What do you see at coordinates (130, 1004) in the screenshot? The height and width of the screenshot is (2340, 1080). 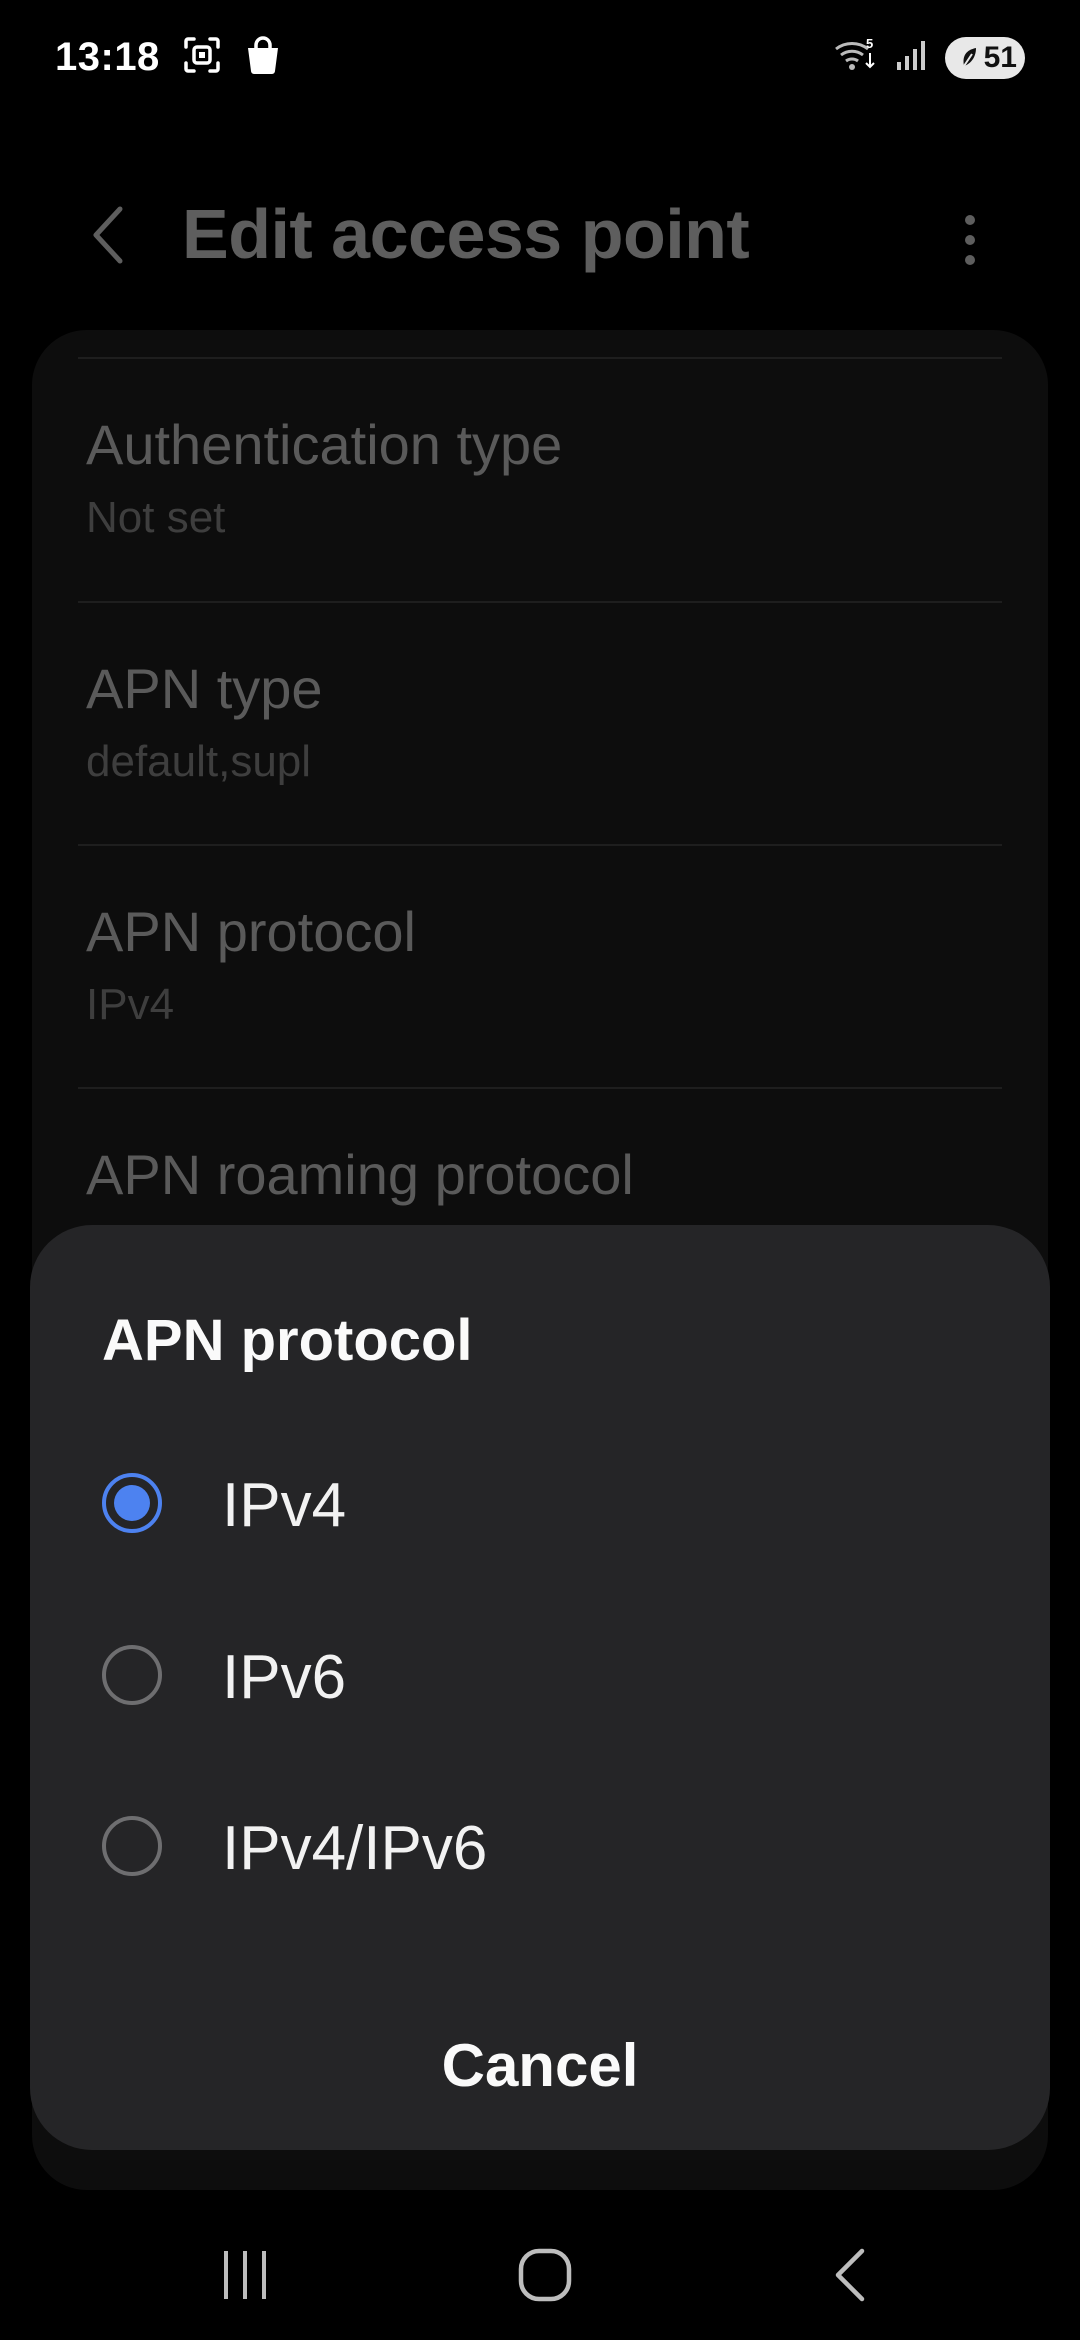 I see `setting-value: IPv4` at bounding box center [130, 1004].